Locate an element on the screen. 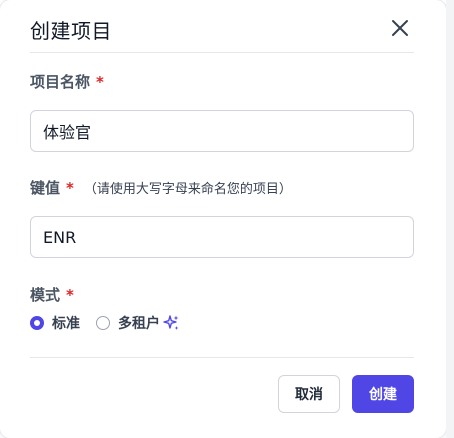 The image size is (454, 438). dialog-title: 创建项目 is located at coordinates (71, 31).